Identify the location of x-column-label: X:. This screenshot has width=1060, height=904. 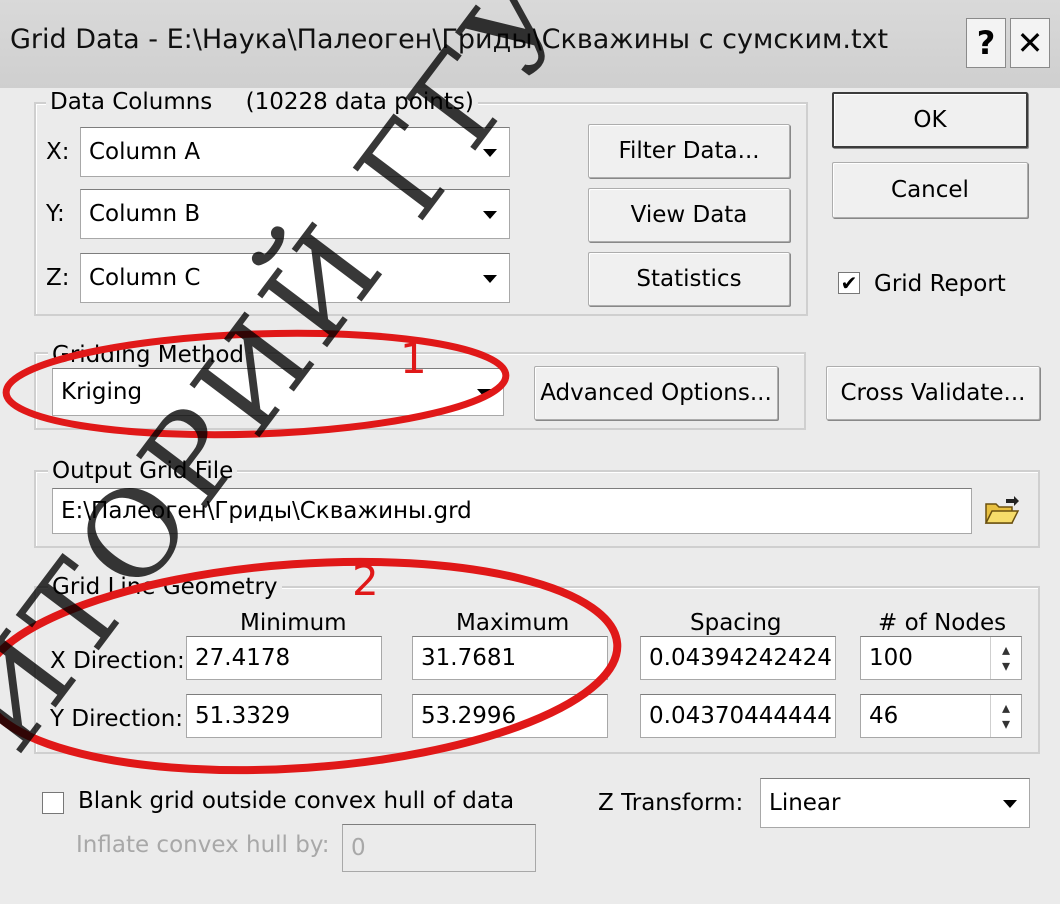
(58, 152).